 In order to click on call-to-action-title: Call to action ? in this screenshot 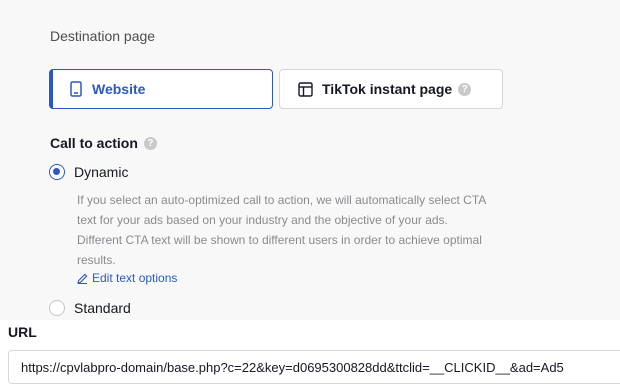, I will do `click(103, 143)`.